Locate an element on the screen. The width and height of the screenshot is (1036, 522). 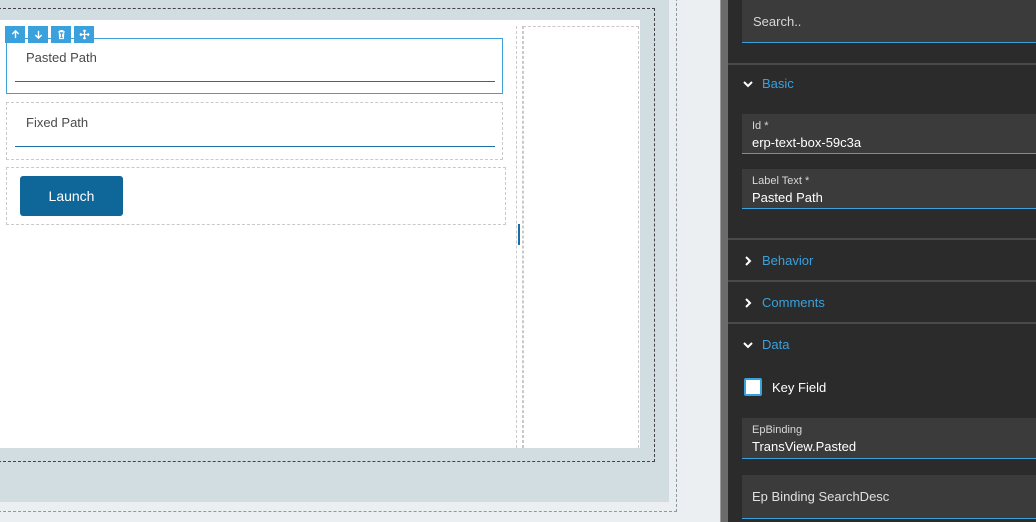
section-header-data: Data is located at coordinates (765, 344).